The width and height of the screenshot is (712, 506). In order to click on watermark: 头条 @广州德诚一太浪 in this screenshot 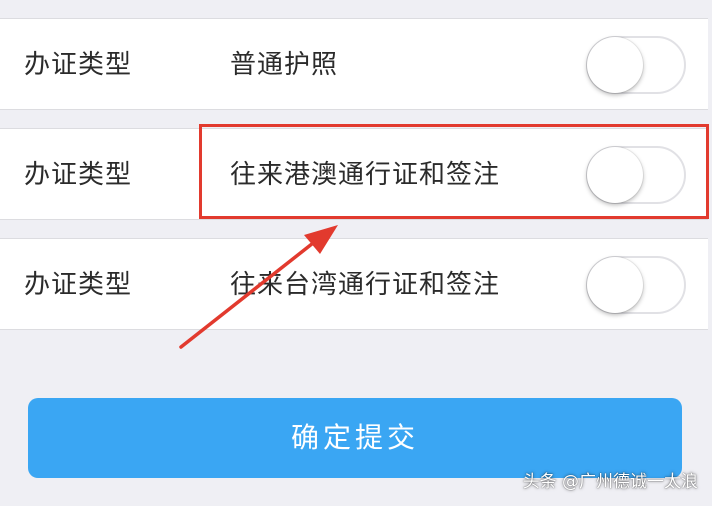, I will do `click(610, 482)`.